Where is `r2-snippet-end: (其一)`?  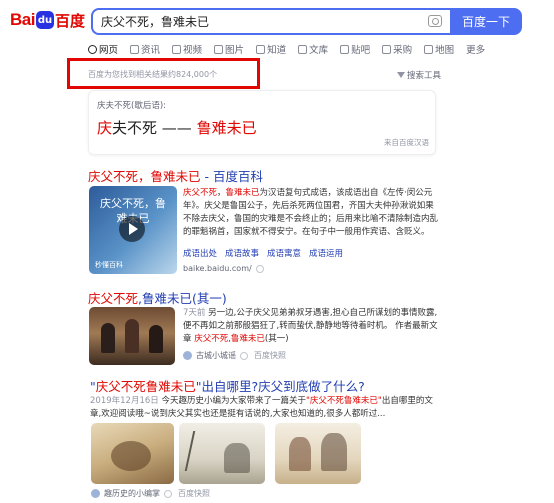
r2-snippet-end: (其一) is located at coordinates (276, 339).